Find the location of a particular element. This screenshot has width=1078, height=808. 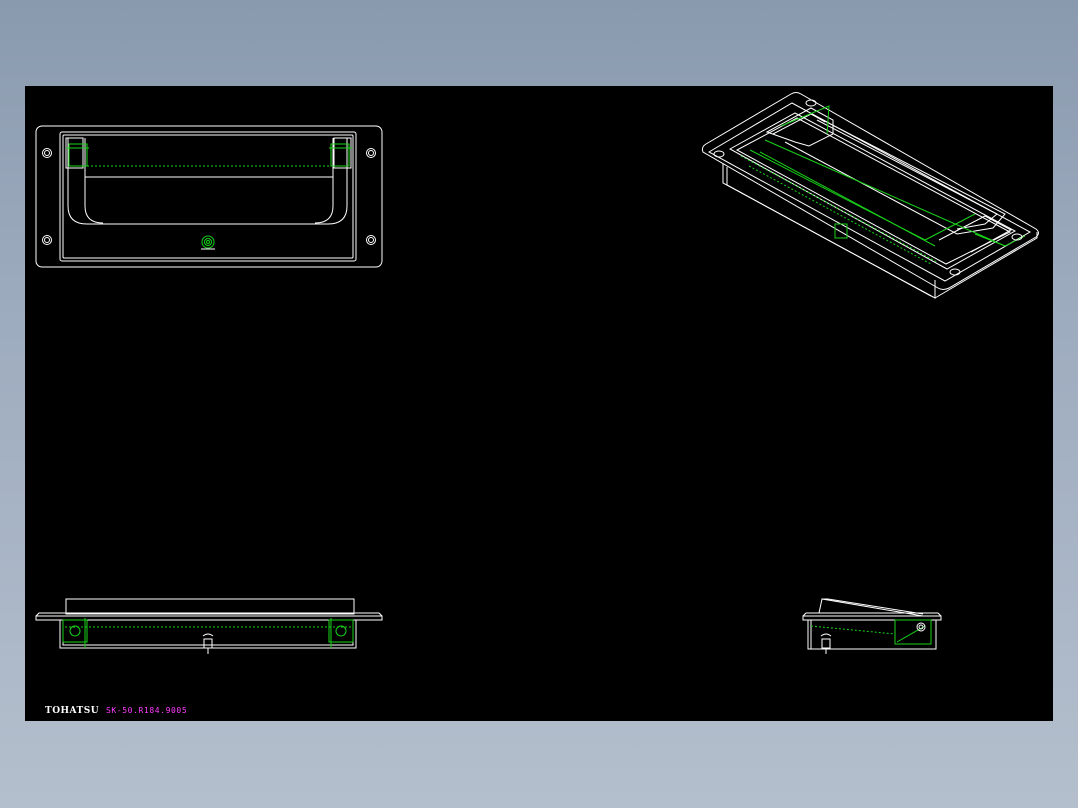

end-elevation is located at coordinates (872, 626).